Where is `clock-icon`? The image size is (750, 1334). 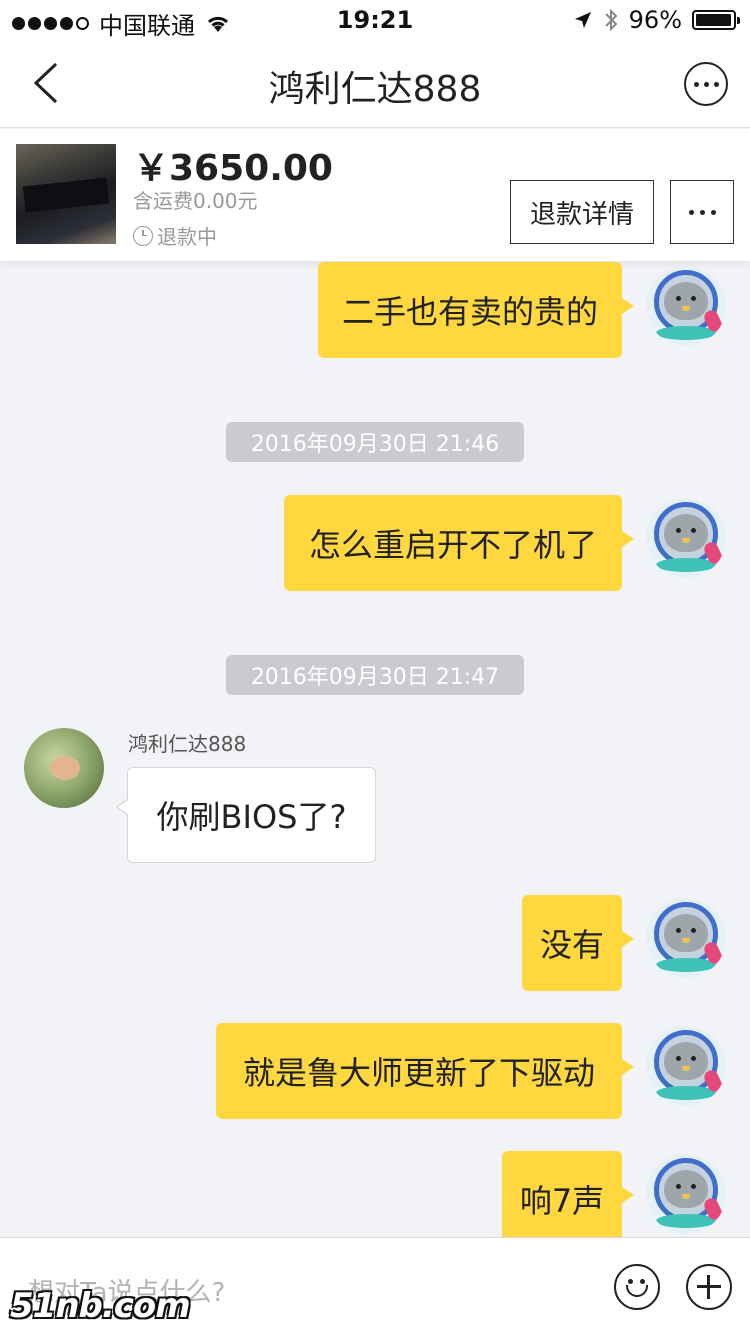 clock-icon is located at coordinates (143, 235).